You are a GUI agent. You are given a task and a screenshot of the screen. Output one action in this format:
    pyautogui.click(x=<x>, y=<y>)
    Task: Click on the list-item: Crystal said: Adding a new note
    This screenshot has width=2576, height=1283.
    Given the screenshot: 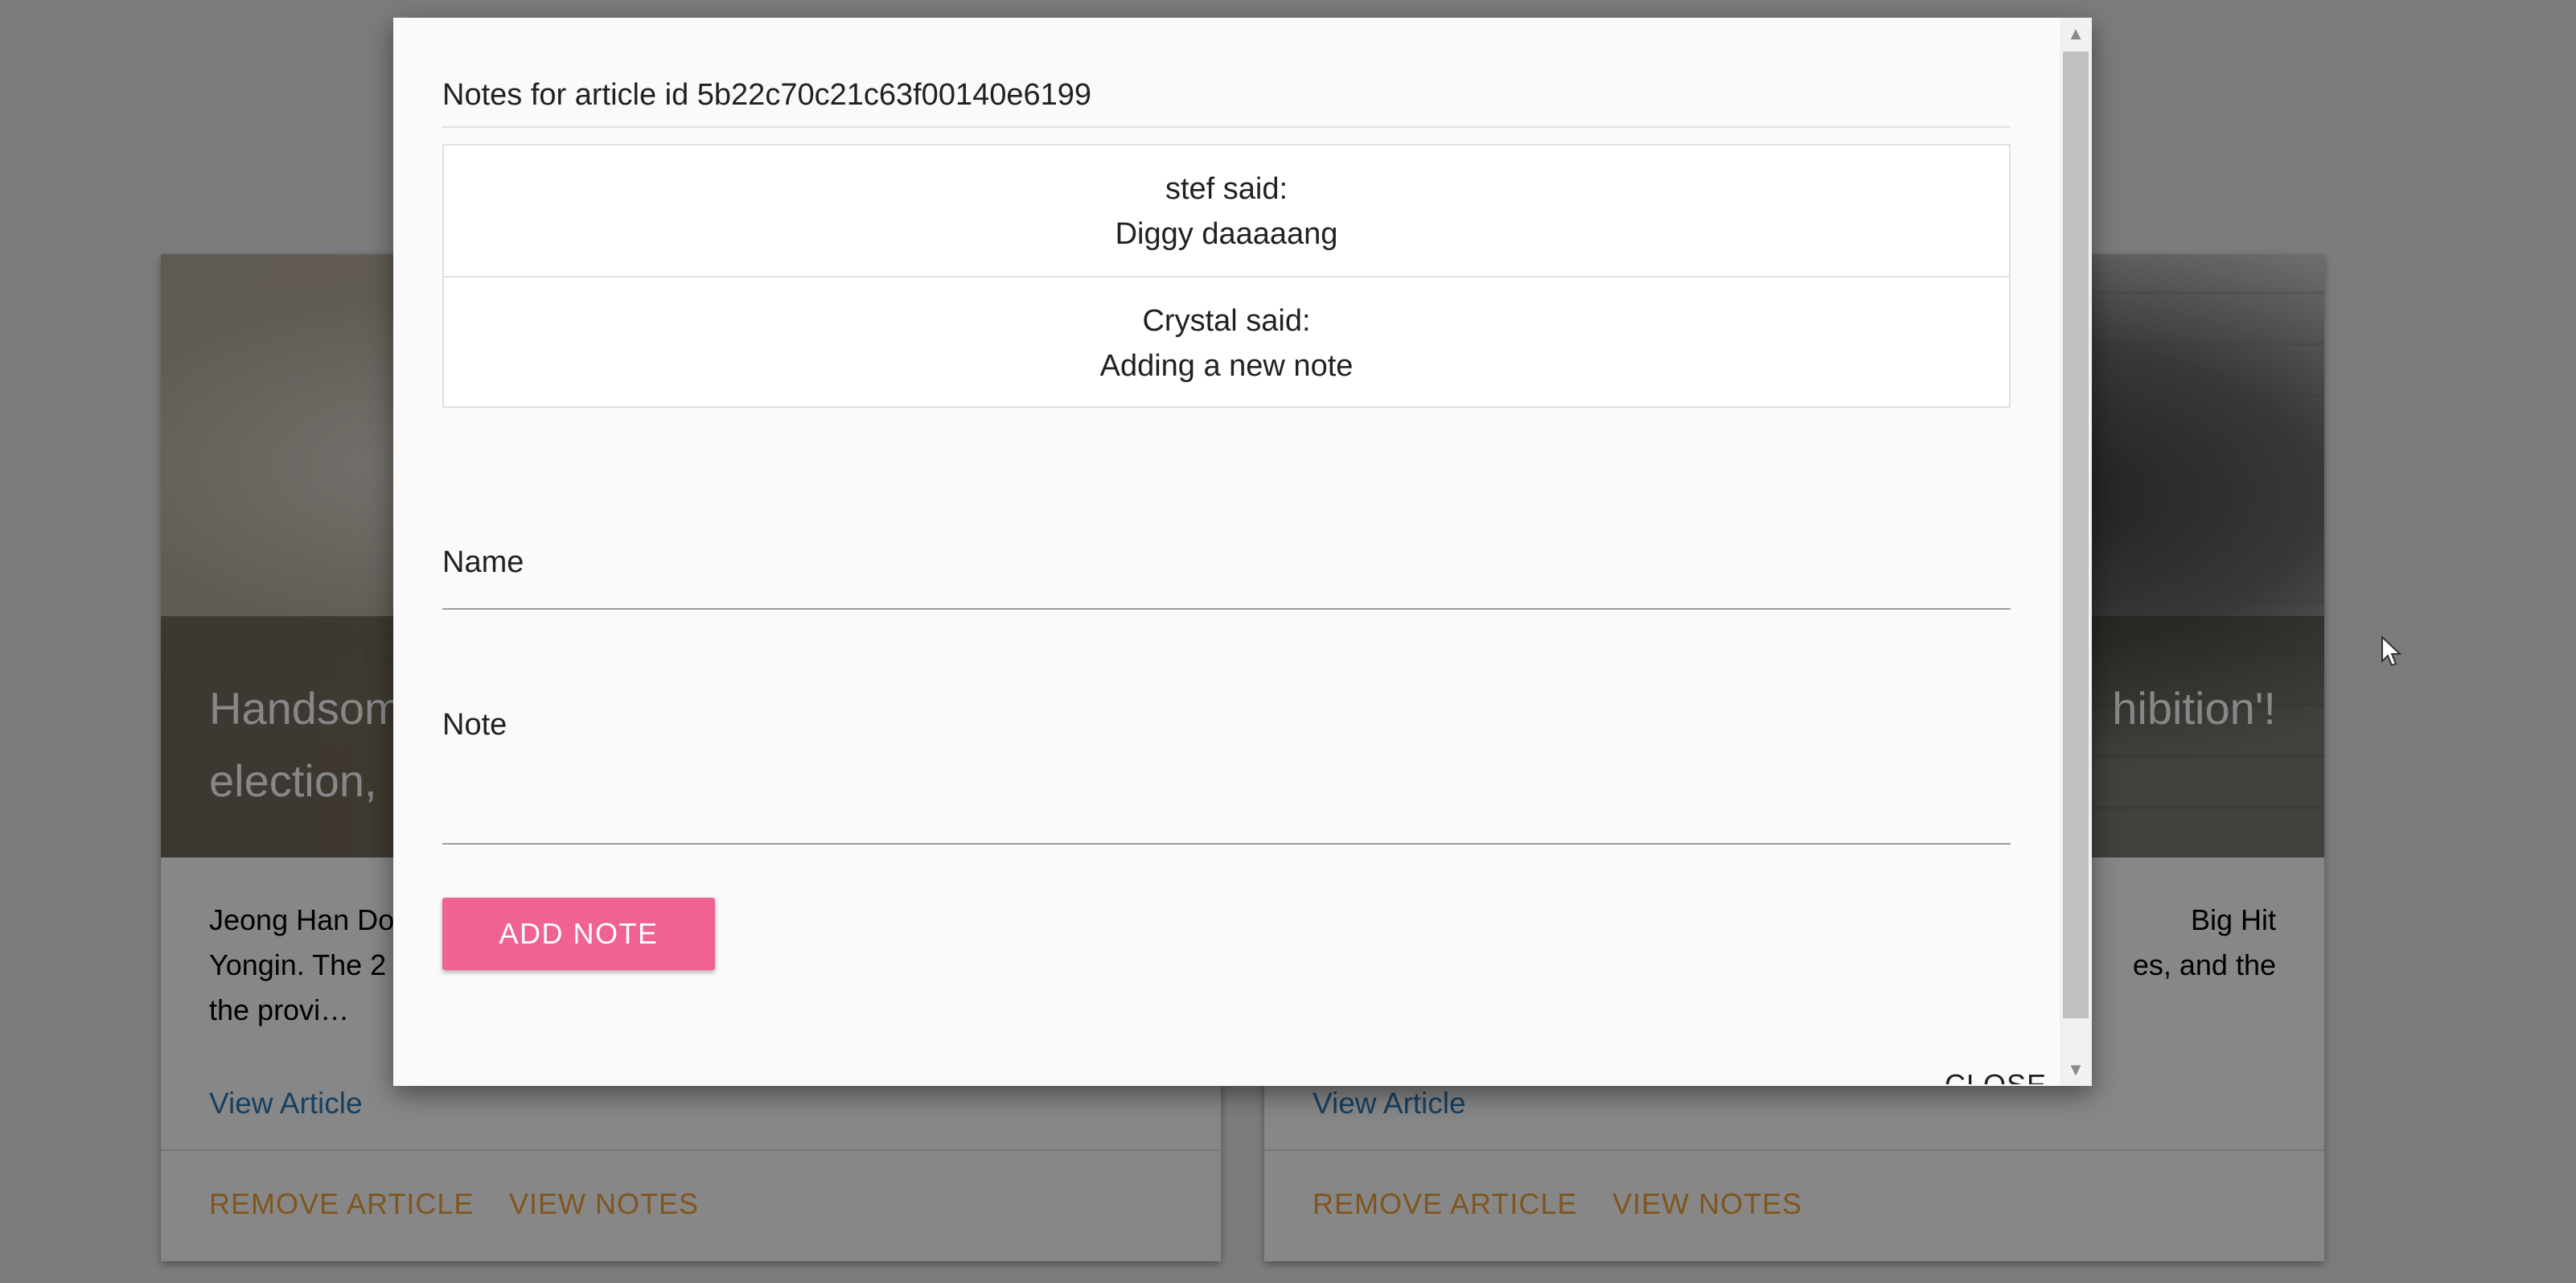 What is the action you would take?
    pyautogui.click(x=1226, y=341)
    